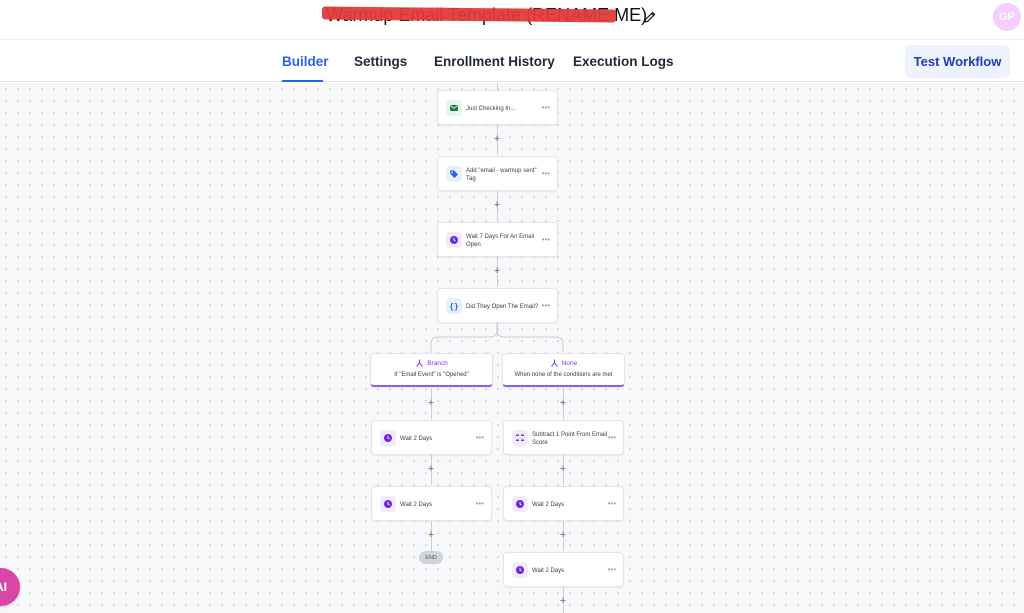  Describe the element at coordinates (305, 61) in the screenshot. I see `tab-builder: Builder` at that location.